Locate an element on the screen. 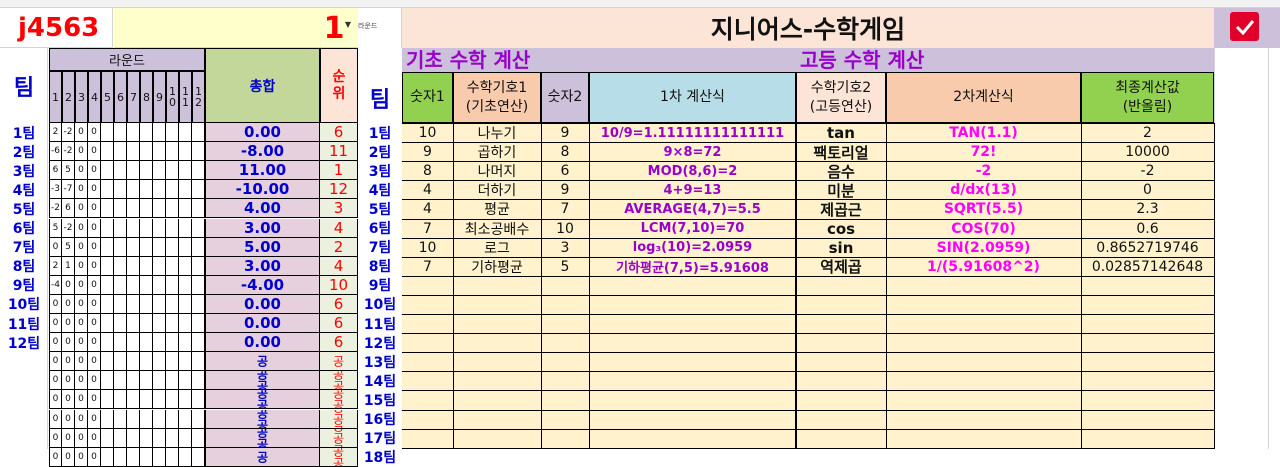 The image size is (1280, 467). cell-num2: 5 is located at coordinates (565, 267).